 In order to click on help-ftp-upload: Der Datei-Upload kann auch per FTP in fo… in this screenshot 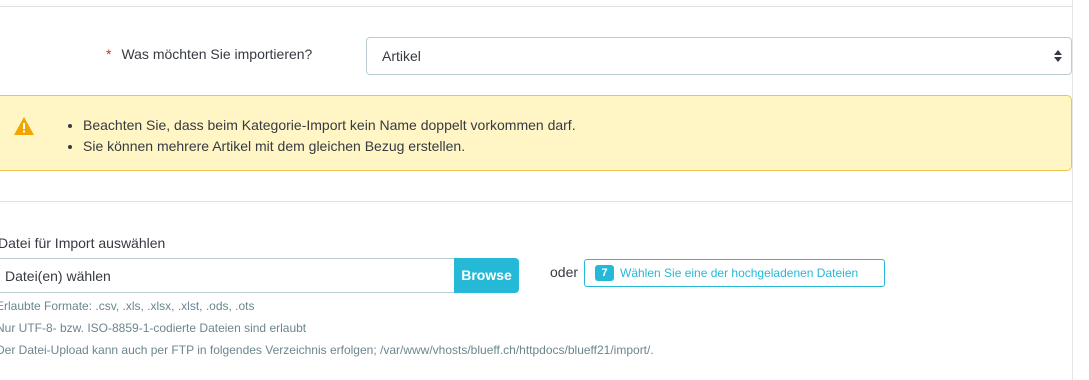, I will do `click(327, 350)`.